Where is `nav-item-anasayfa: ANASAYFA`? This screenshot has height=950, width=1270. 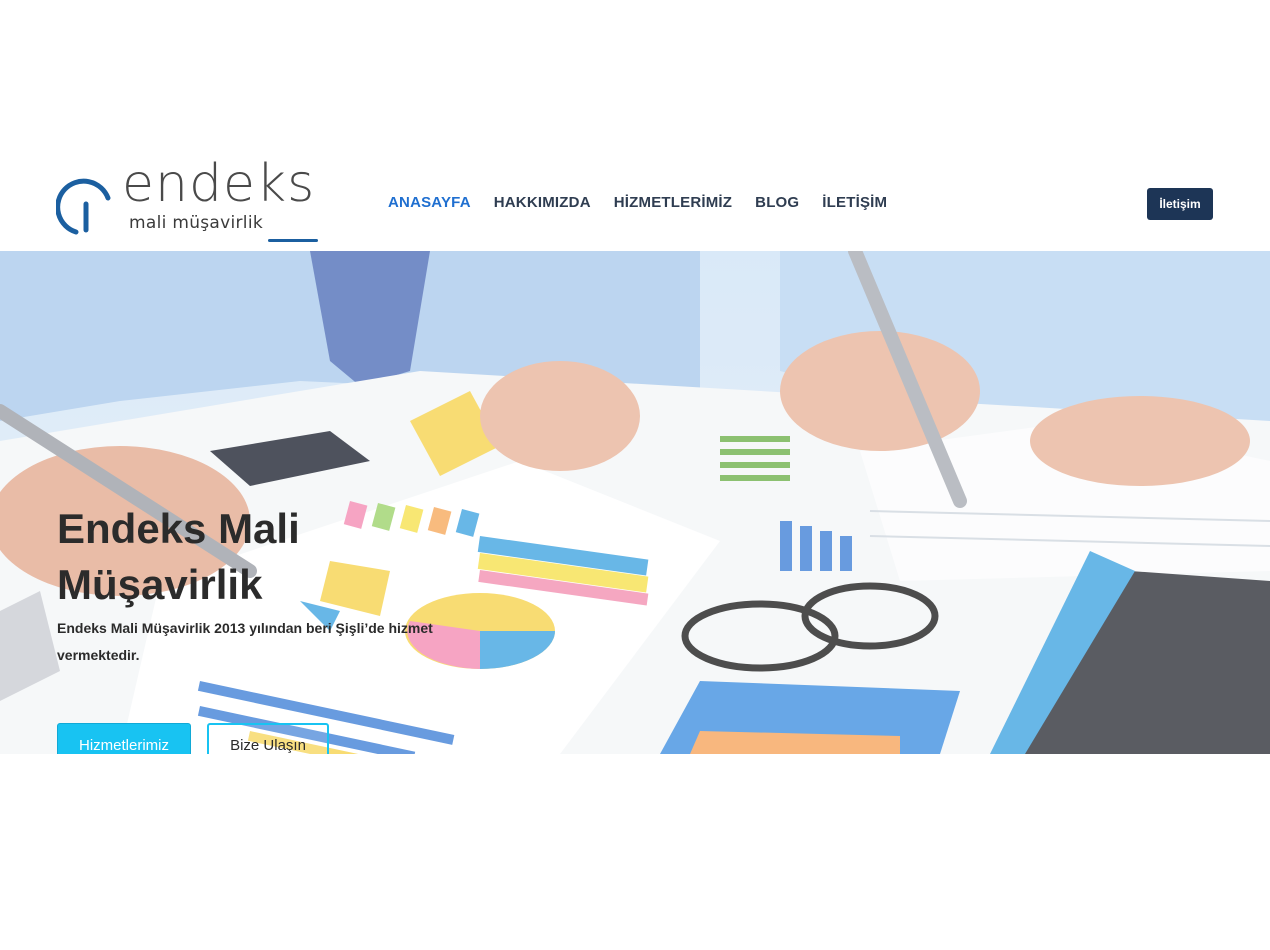 nav-item-anasayfa: ANASAYFA is located at coordinates (429, 203).